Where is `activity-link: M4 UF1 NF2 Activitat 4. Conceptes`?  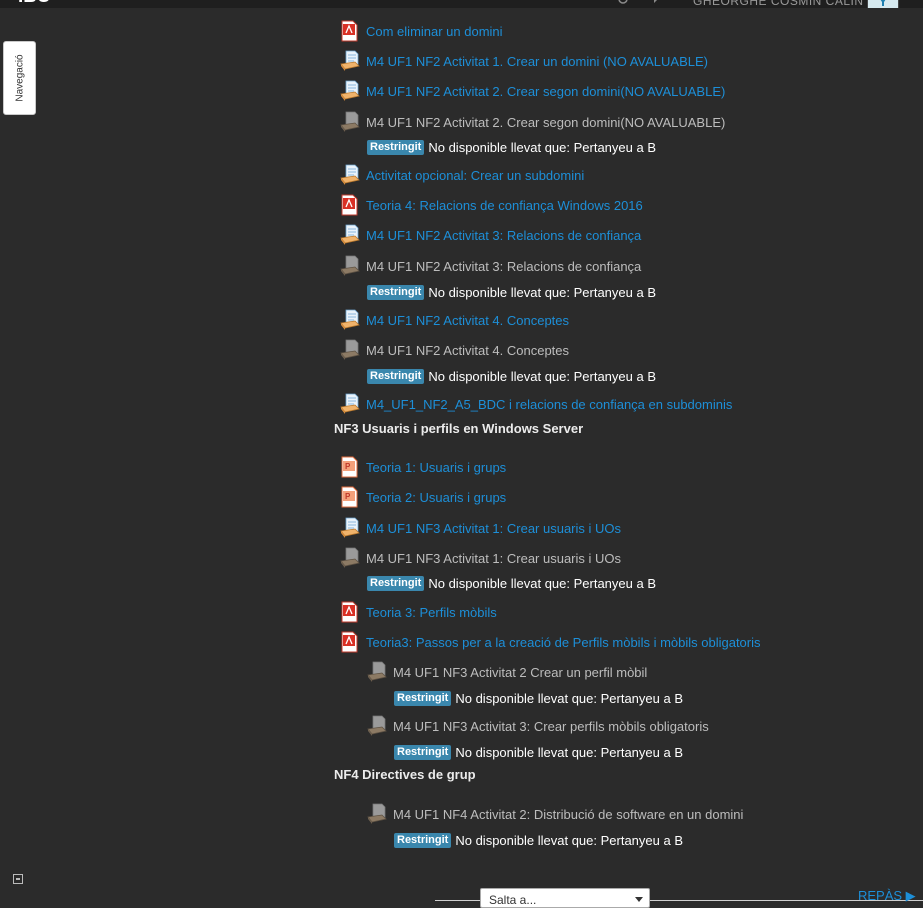
activity-link: M4 UF1 NF2 Activitat 4. Conceptes is located at coordinates (454, 320).